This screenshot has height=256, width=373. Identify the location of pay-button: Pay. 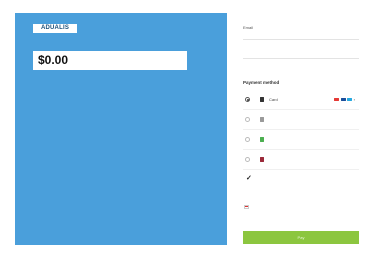
(301, 237).